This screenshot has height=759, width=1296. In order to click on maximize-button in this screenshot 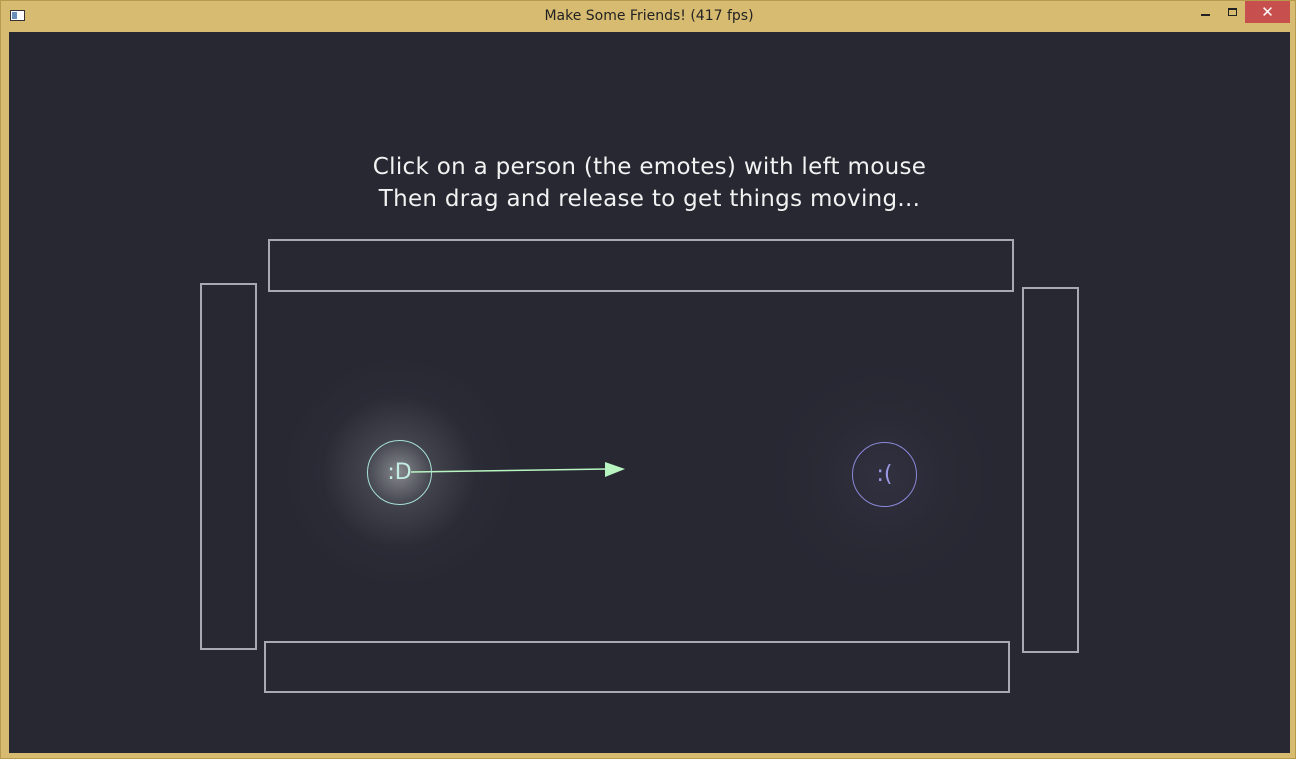, I will do `click(1232, 12)`.